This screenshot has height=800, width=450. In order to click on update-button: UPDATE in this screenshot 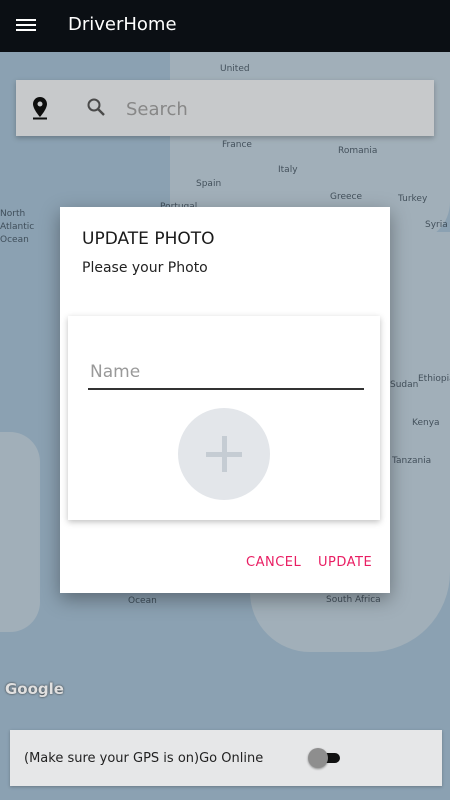, I will do `click(345, 562)`.